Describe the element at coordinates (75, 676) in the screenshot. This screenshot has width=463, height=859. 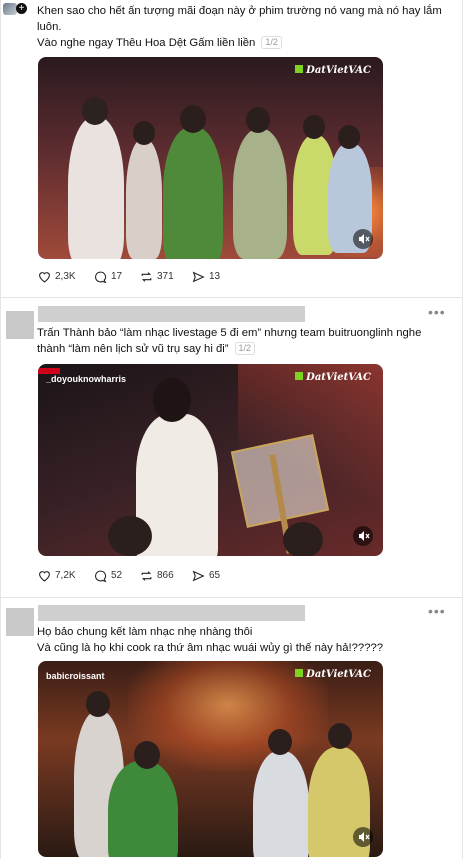
I see `video-handle: babicroissant` at that location.